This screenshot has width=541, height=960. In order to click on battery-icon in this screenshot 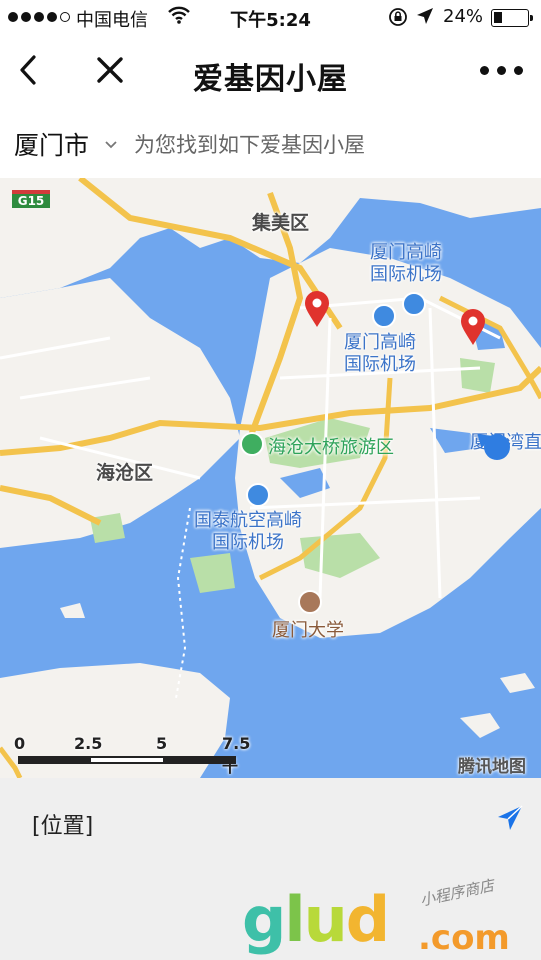, I will do `click(512, 18)`.